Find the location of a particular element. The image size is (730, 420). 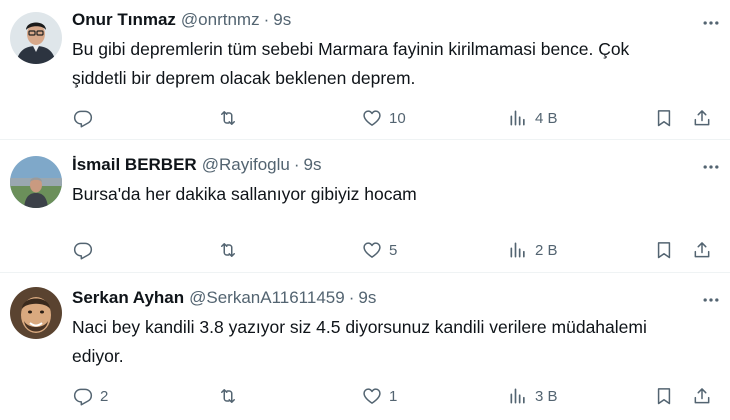

like-button: 5 is located at coordinates (379, 250).